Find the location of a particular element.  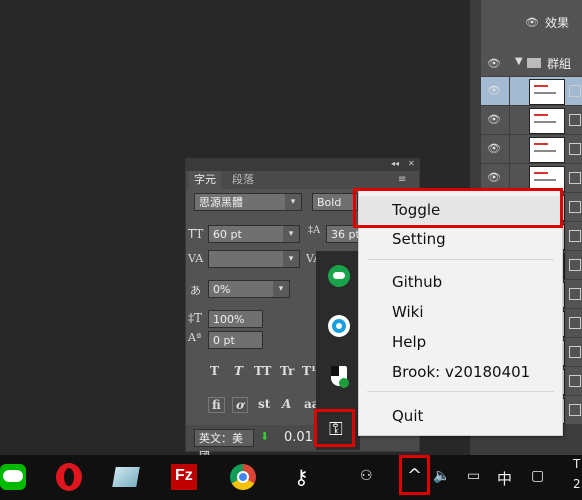

opera-icon is located at coordinates (69, 477).